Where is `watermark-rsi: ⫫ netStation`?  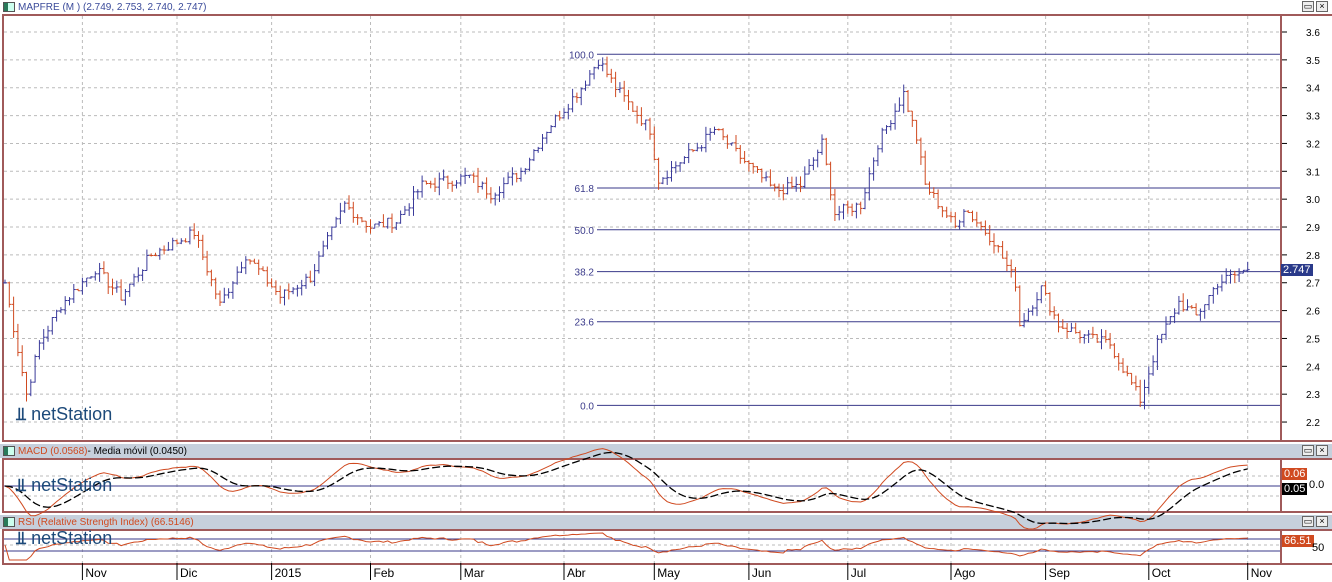 watermark-rsi: ⫫ netStation is located at coordinates (64, 538).